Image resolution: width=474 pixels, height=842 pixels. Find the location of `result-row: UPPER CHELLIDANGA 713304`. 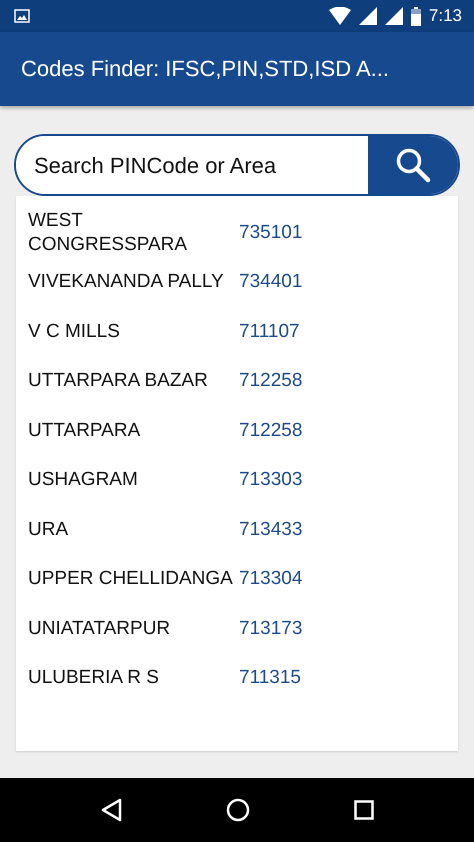

result-row: UPPER CHELLIDANGA 713304 is located at coordinates (237, 579).